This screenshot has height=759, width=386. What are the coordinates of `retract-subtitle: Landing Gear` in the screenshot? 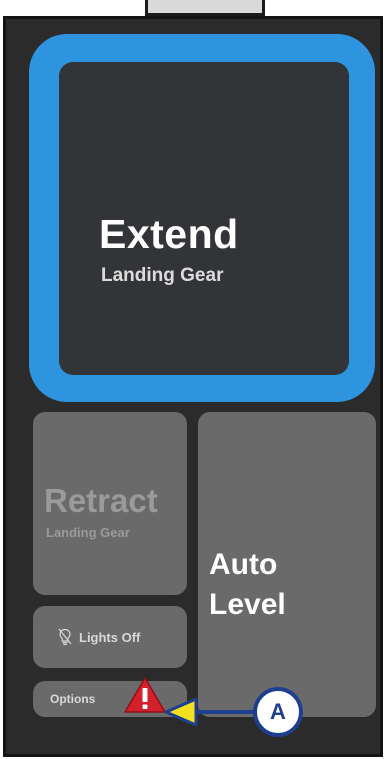 It's located at (88, 532).